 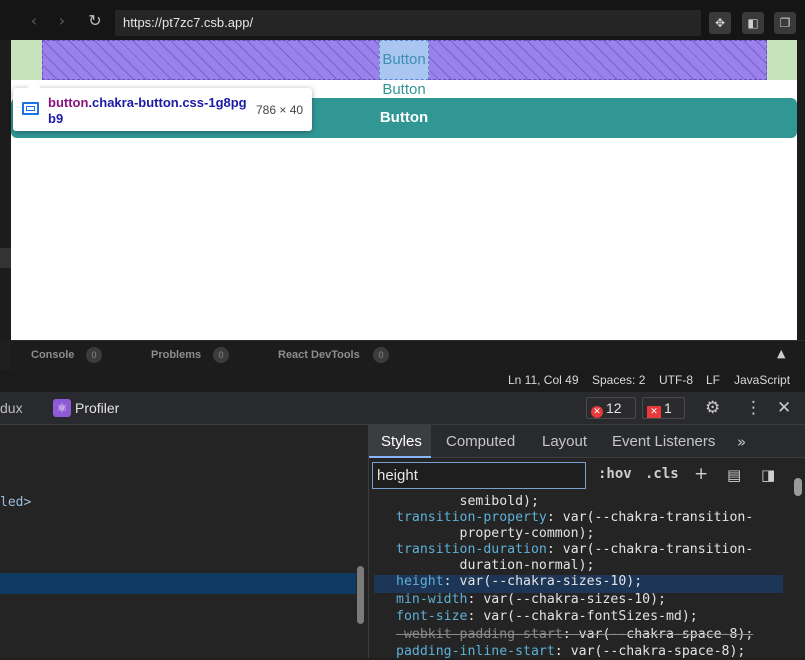 What do you see at coordinates (662, 474) in the screenshot?
I see `class-toggle-button: .cls` at bounding box center [662, 474].